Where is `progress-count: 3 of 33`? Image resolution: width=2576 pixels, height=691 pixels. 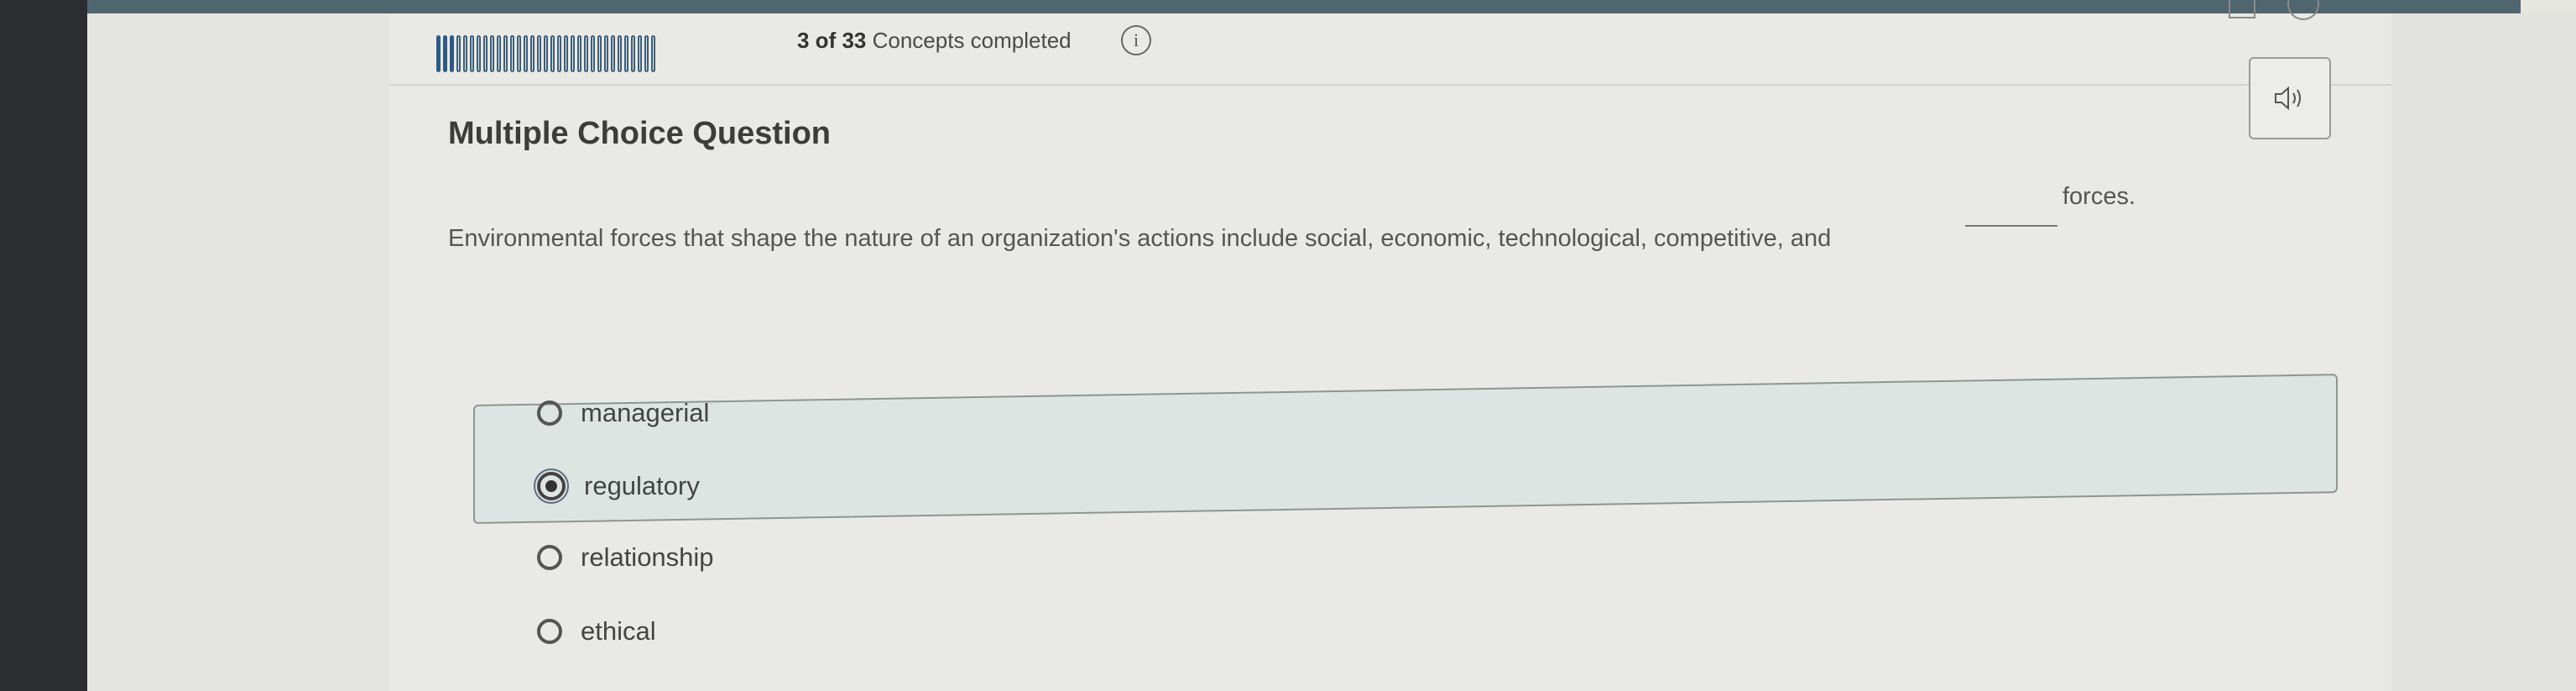 progress-count: 3 of 33 is located at coordinates (832, 40).